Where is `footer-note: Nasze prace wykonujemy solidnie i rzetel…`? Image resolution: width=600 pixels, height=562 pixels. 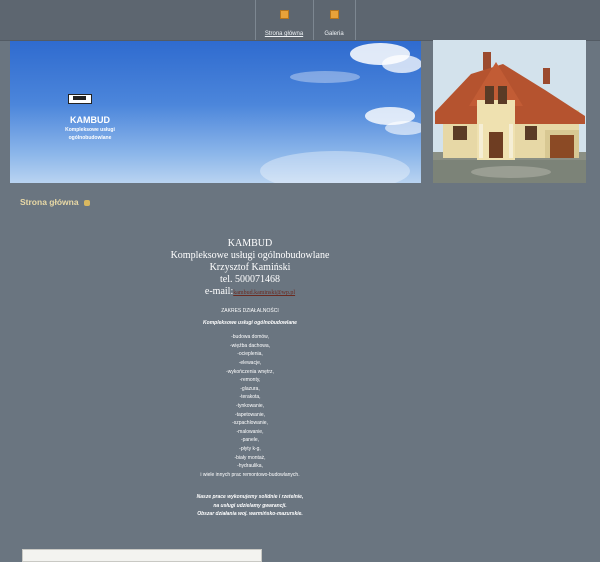 footer-note: Nasze prace wykonujemy solidnie i rzetel… is located at coordinates (250, 506).